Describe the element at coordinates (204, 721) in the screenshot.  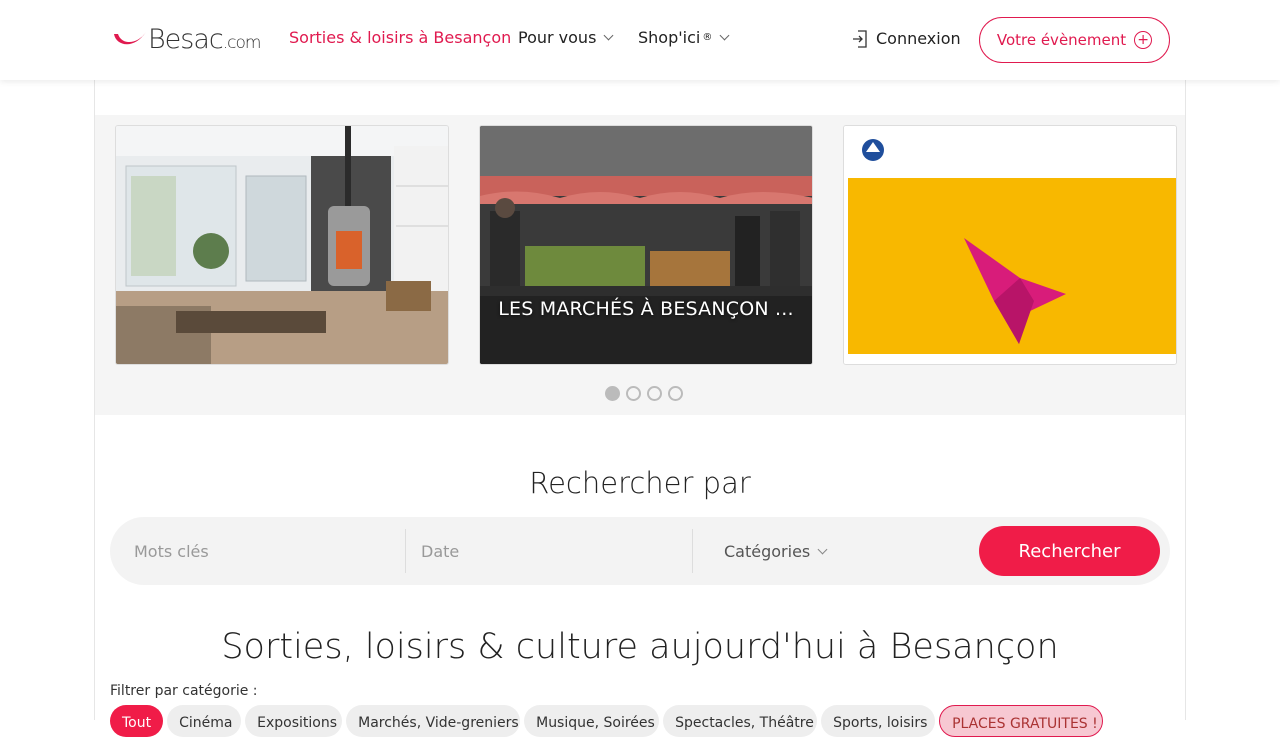
I see `chip-cinema: Cinéma` at that location.